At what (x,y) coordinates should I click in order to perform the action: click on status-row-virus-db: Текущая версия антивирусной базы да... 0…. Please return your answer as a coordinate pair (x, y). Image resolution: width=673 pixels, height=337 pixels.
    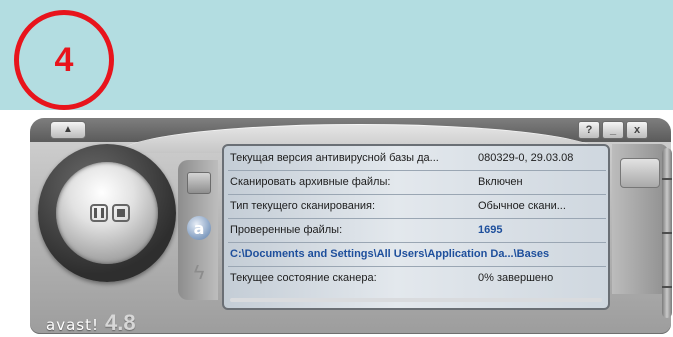
    Looking at the image, I should click on (417, 158).